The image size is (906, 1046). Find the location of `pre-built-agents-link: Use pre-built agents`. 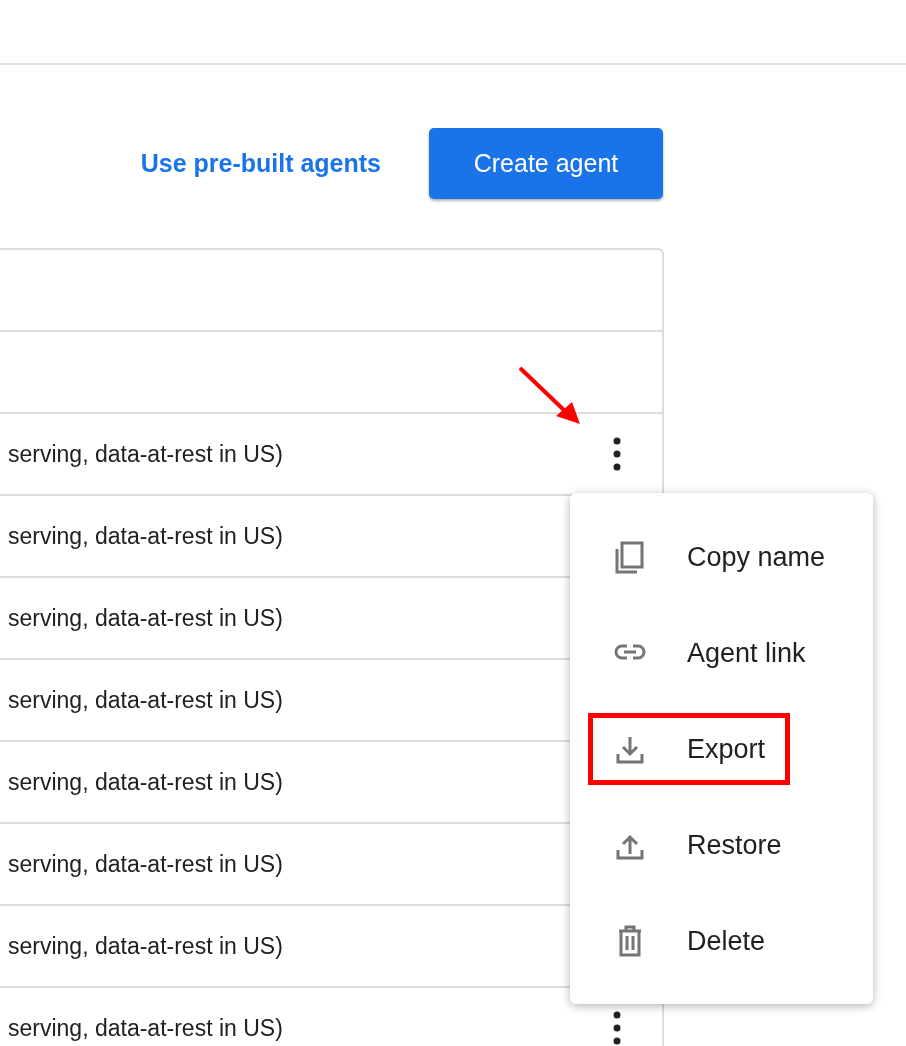

pre-built-agents-link: Use pre-built agents is located at coordinates (260, 163).